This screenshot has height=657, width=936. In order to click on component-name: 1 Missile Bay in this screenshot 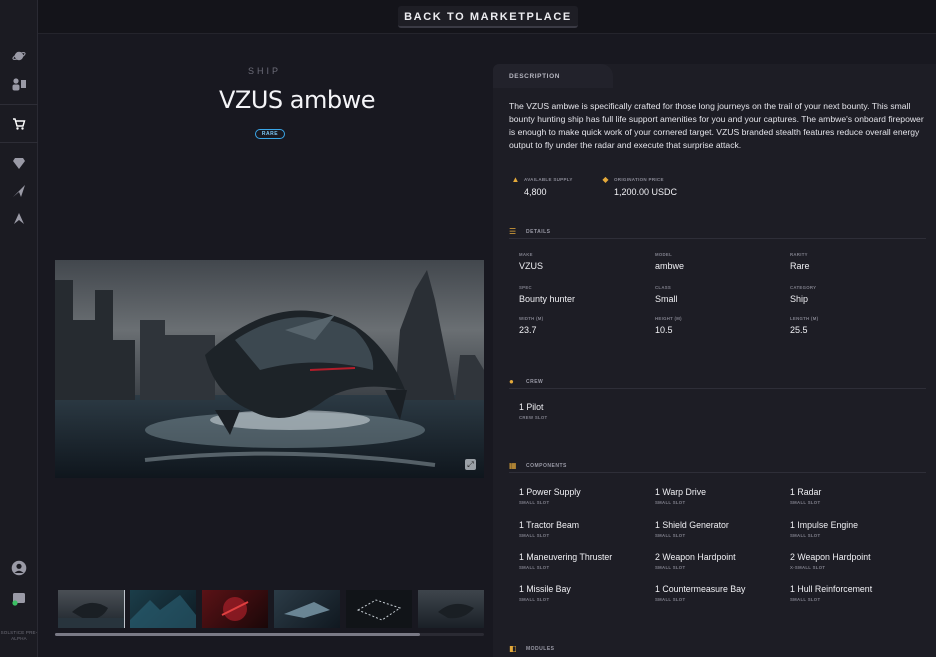, I will do `click(545, 589)`.